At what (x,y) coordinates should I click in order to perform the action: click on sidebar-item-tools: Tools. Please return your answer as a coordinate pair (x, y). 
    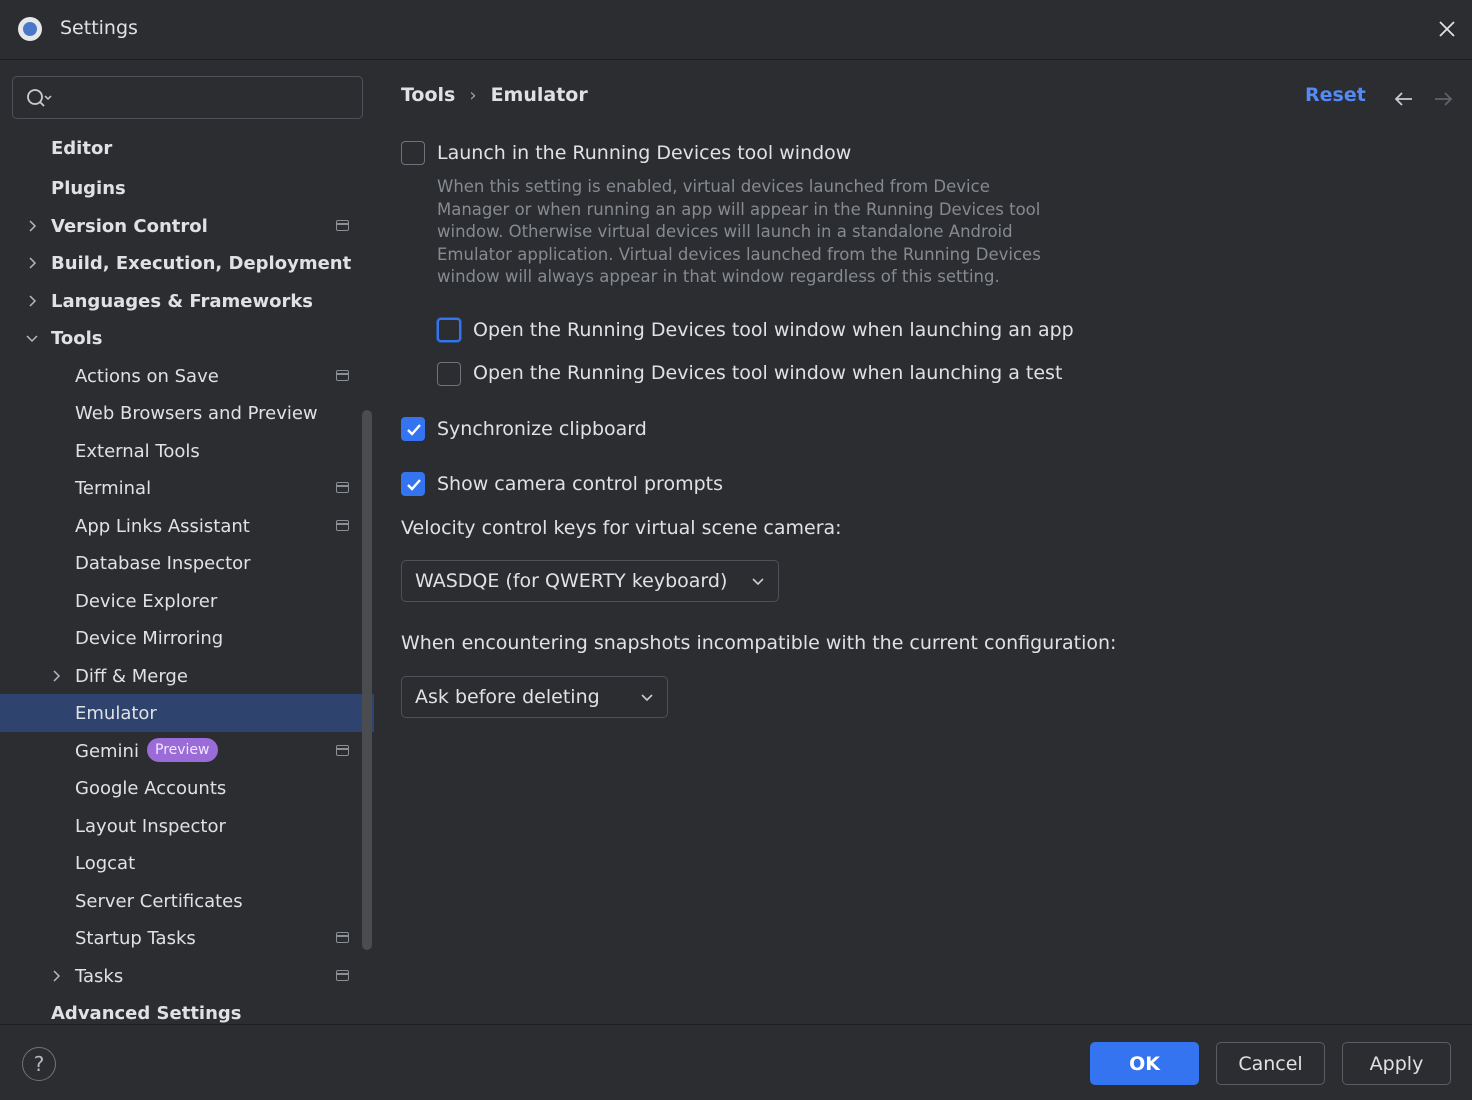
    Looking at the image, I should click on (187, 338).